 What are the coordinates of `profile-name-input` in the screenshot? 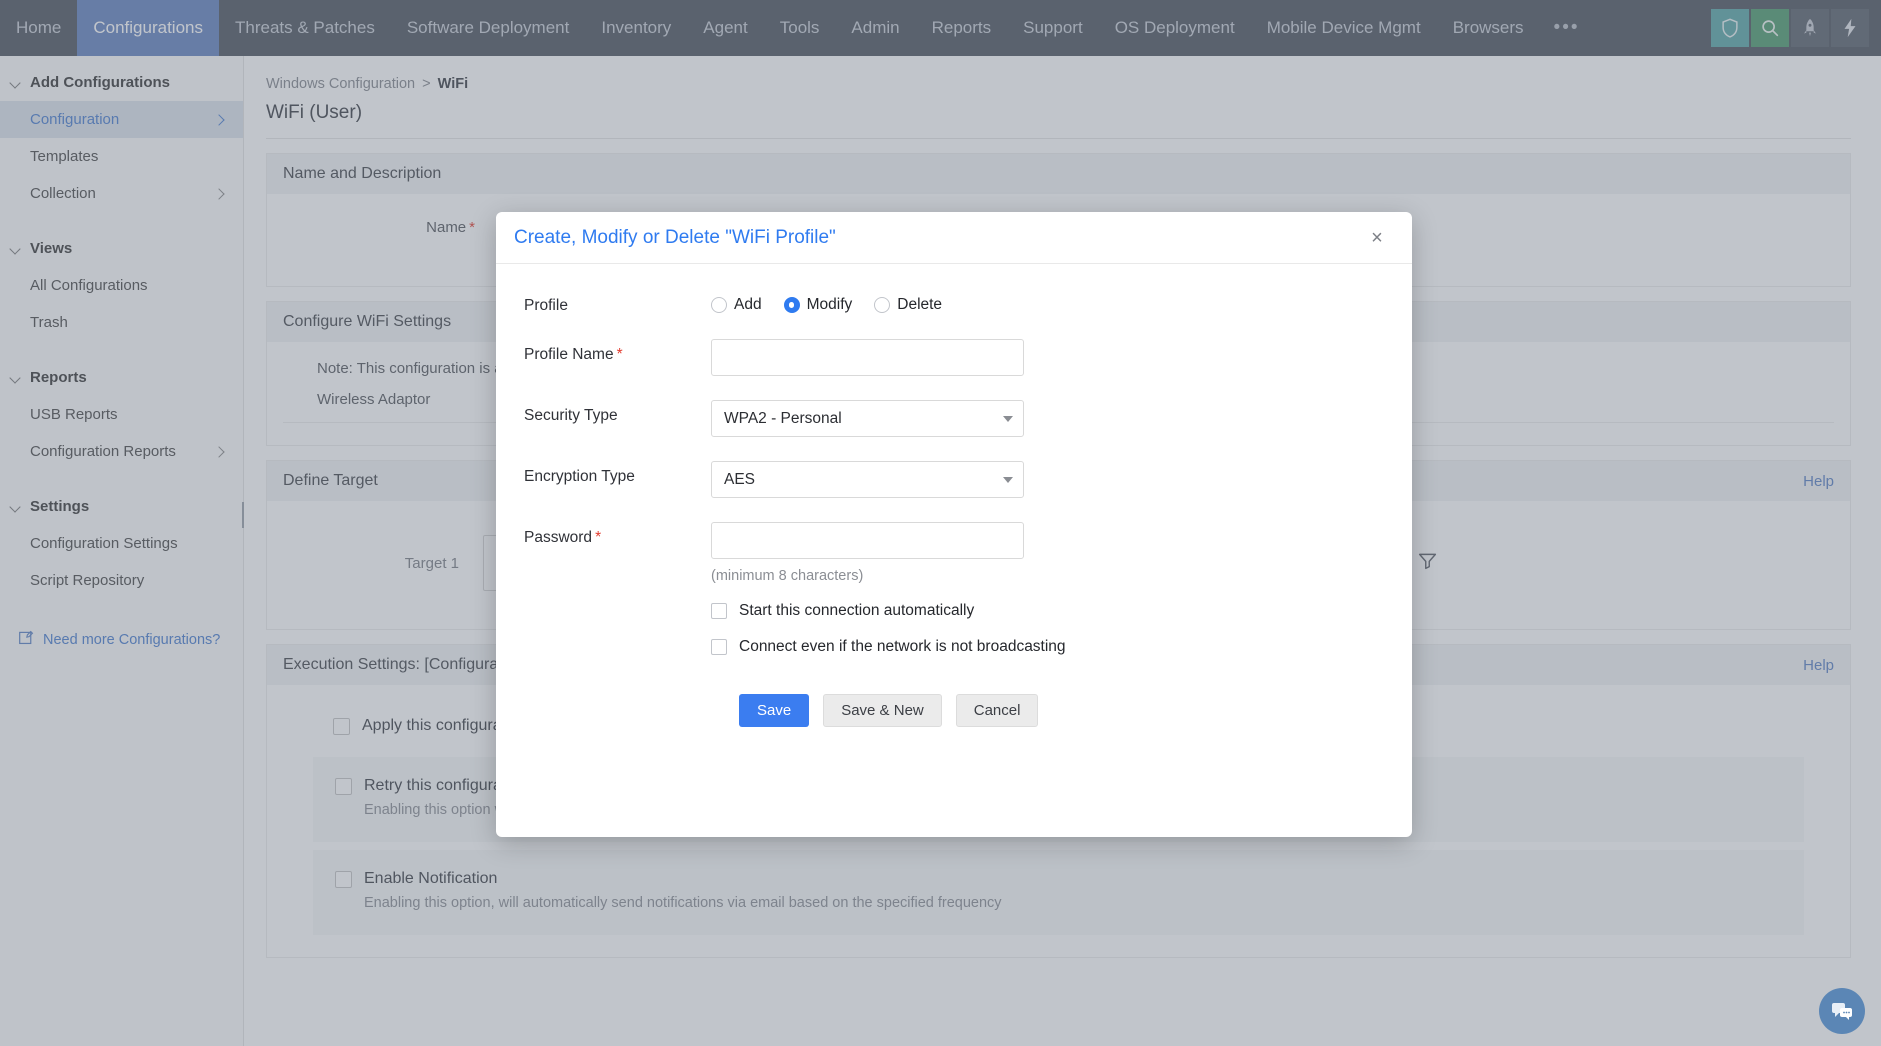 It's located at (867, 357).